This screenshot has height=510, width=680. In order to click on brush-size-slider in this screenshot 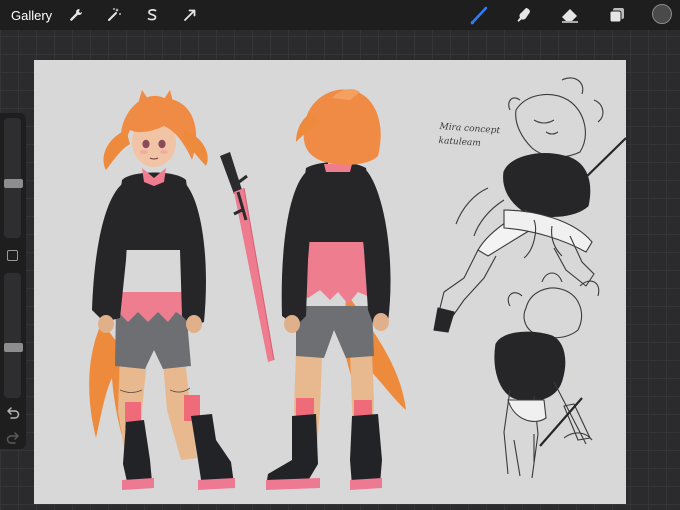, I will do `click(12, 178)`.